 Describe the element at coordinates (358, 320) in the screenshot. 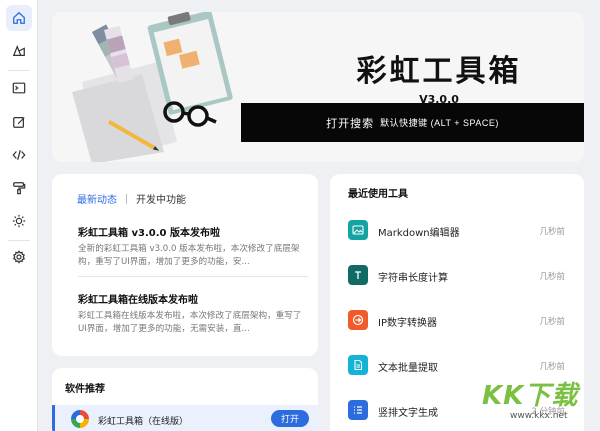

I see `convert-icon` at that location.